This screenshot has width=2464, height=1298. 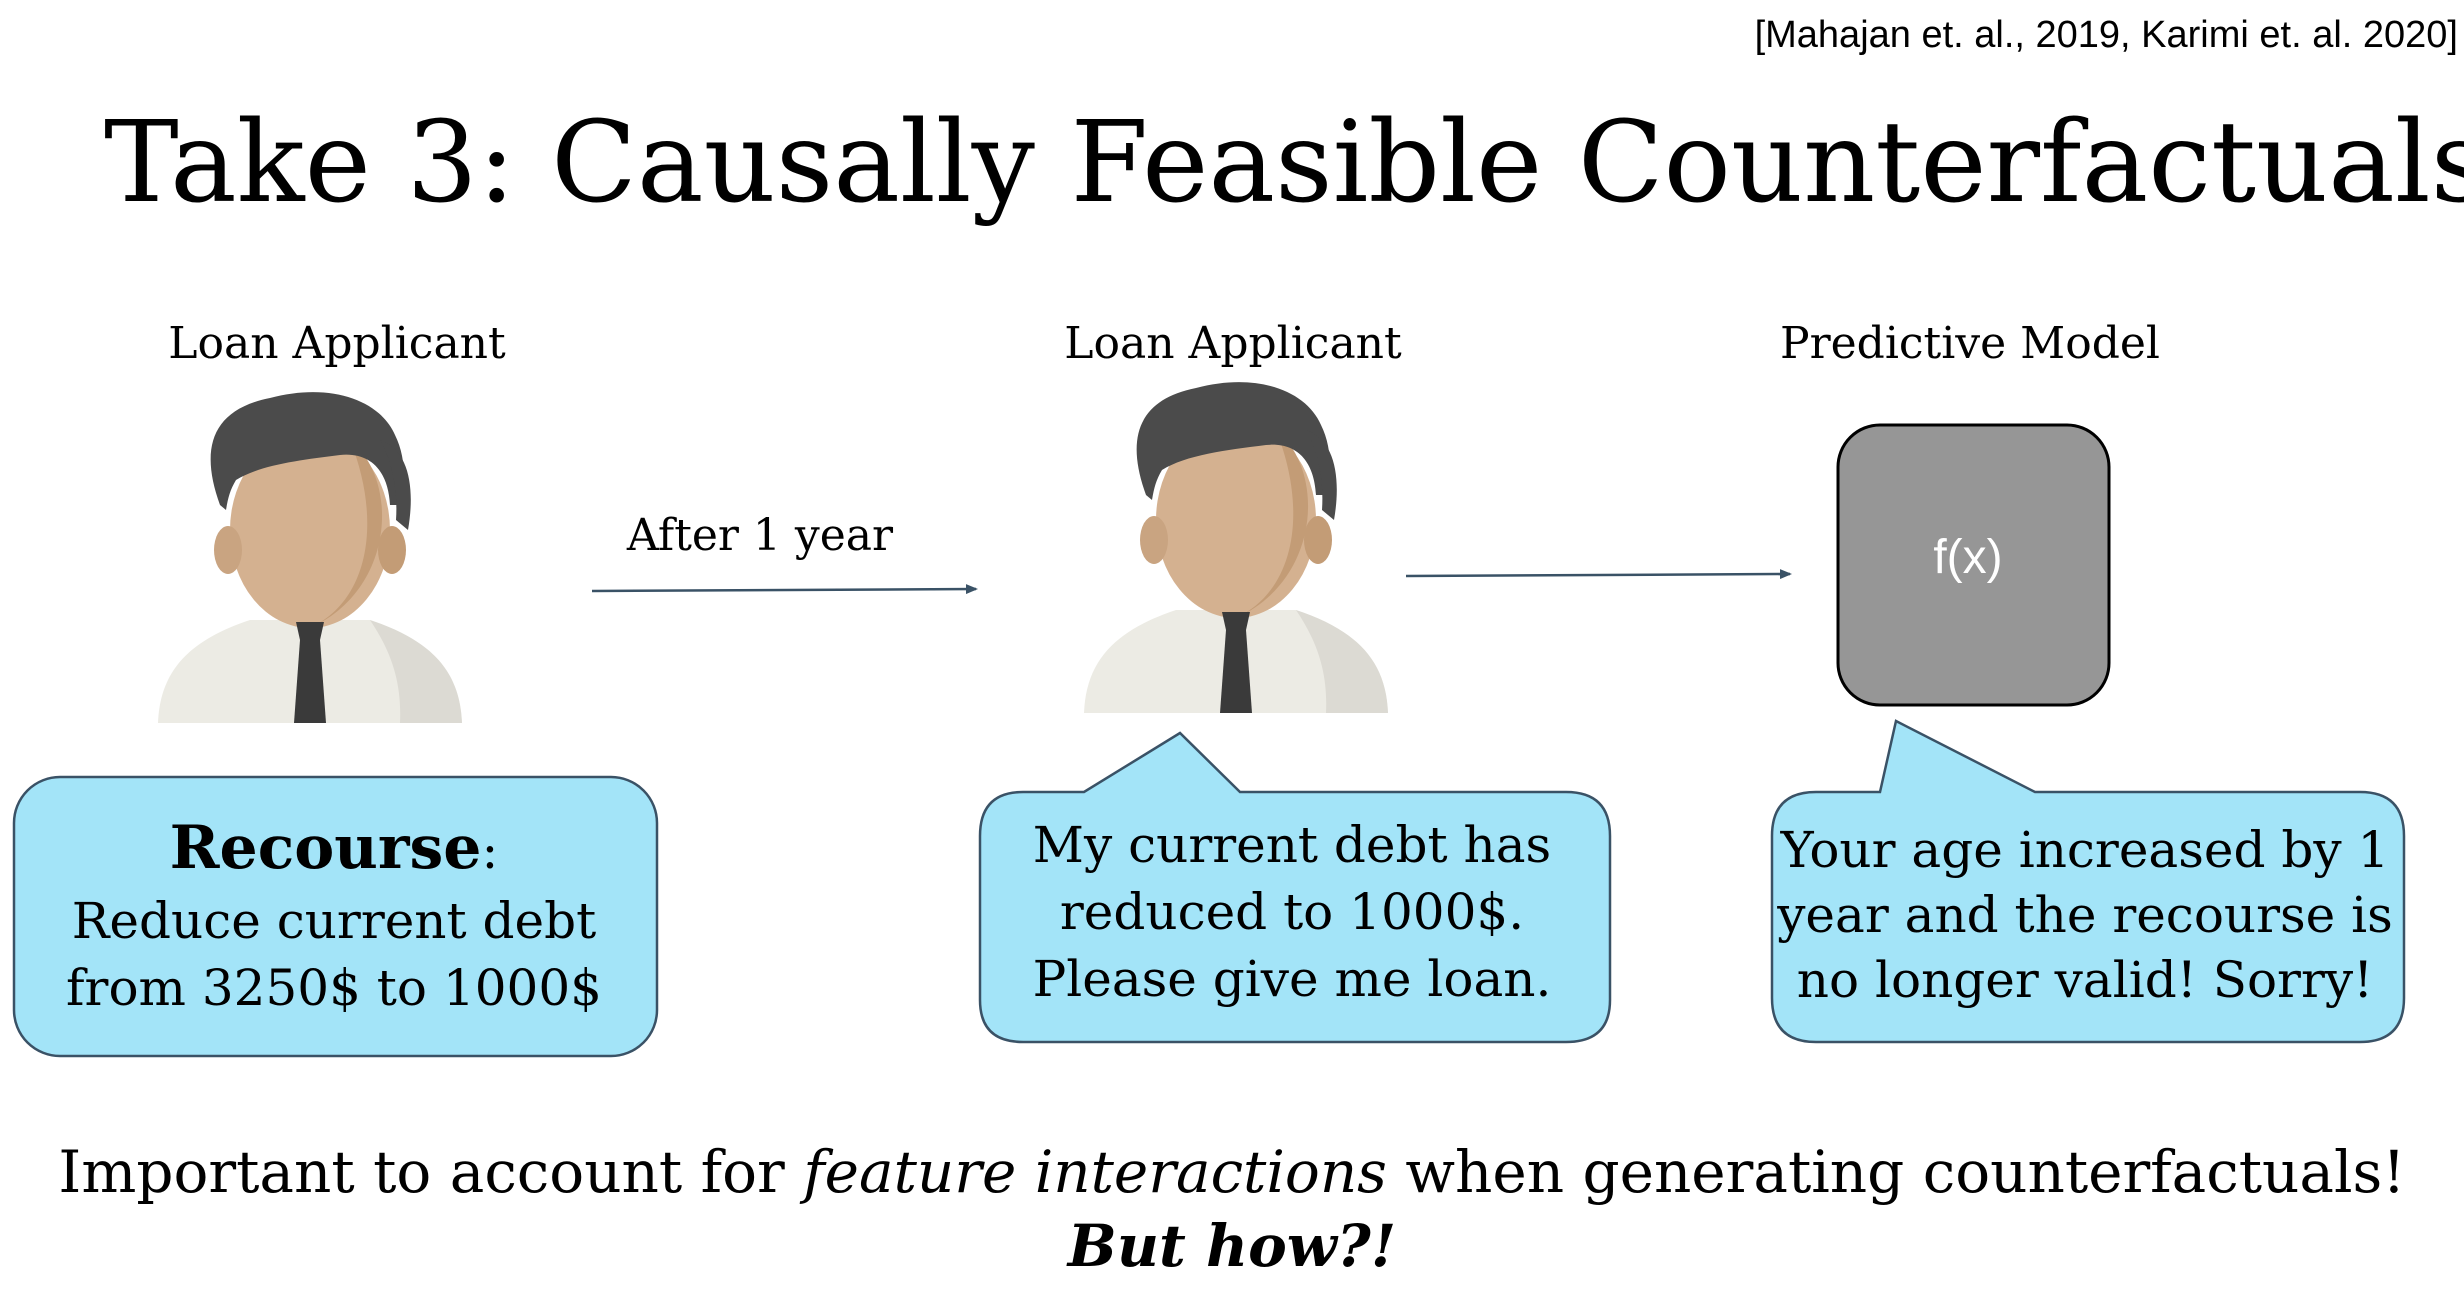 What do you see at coordinates (1232, 1246) in the screenshot?
I see `conclusion-question: But how?!` at bounding box center [1232, 1246].